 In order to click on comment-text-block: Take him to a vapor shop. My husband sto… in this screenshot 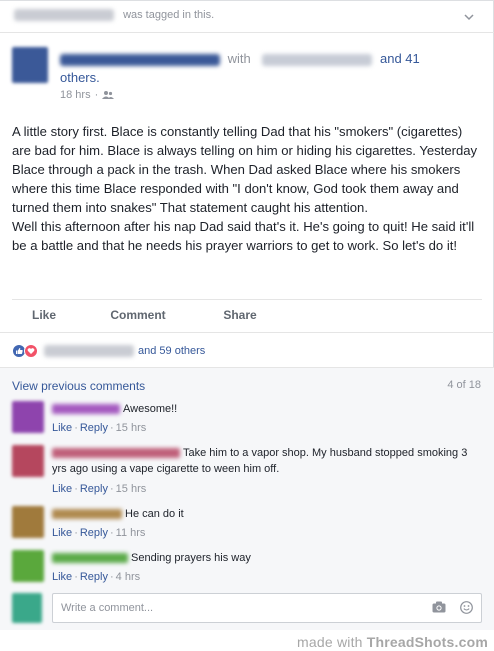, I will do `click(262, 461)`.